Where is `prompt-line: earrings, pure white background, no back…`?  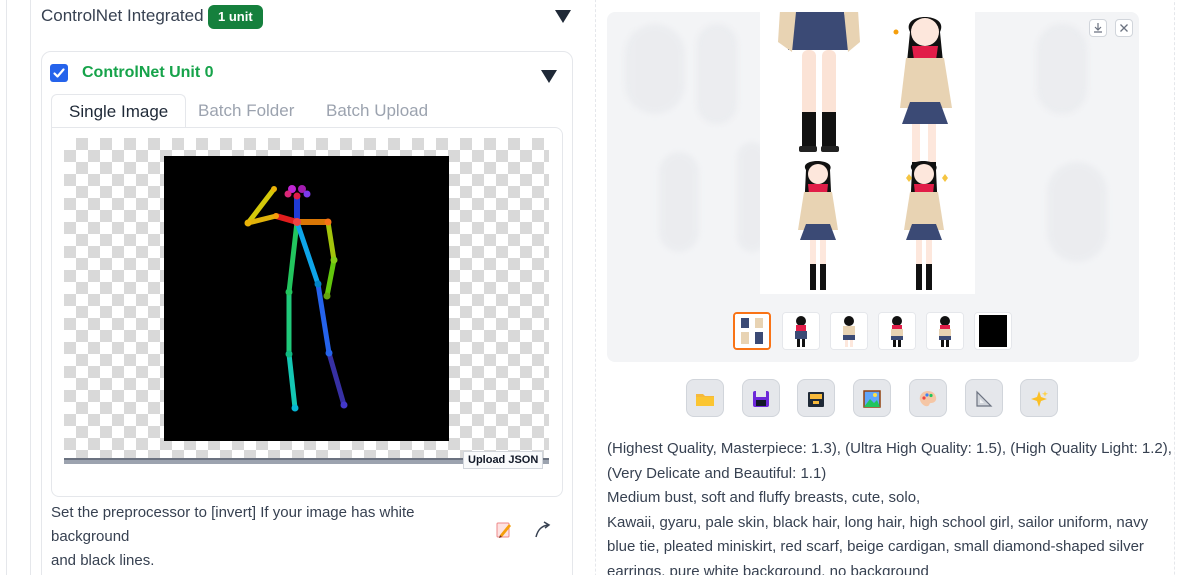
prompt-line: earrings, pure white background, no back… is located at coordinates (768, 568).